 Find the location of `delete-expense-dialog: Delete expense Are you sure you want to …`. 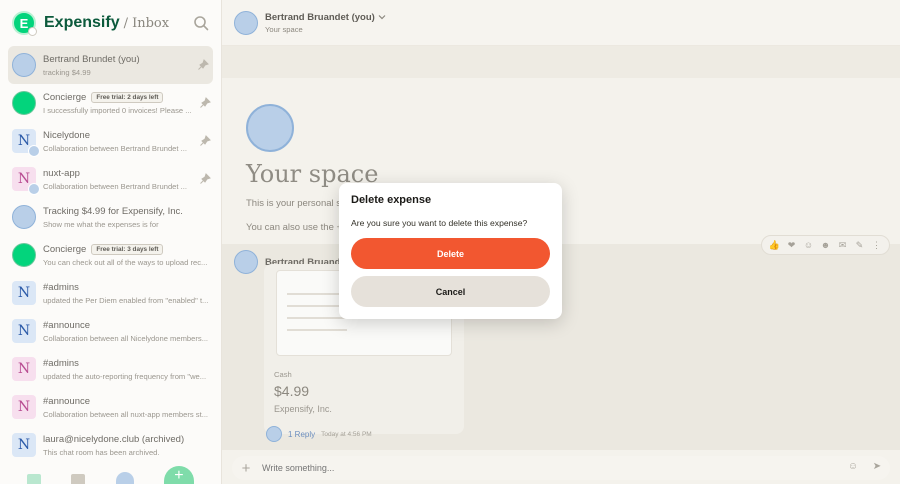

delete-expense-dialog: Delete expense Are you sure you want to … is located at coordinates (450, 251).